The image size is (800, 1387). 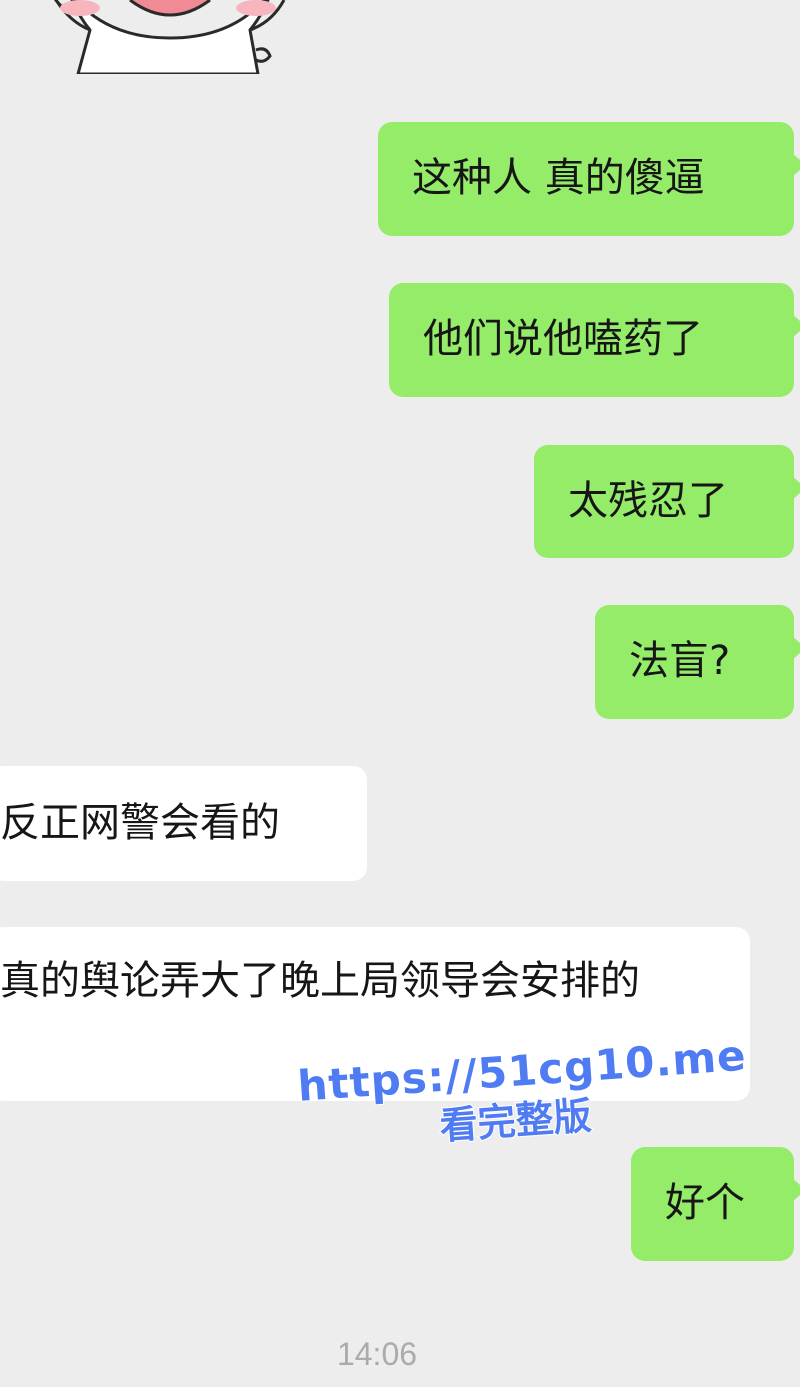 What do you see at coordinates (140, 823) in the screenshot?
I see `message-text: 反正网警会看的` at bounding box center [140, 823].